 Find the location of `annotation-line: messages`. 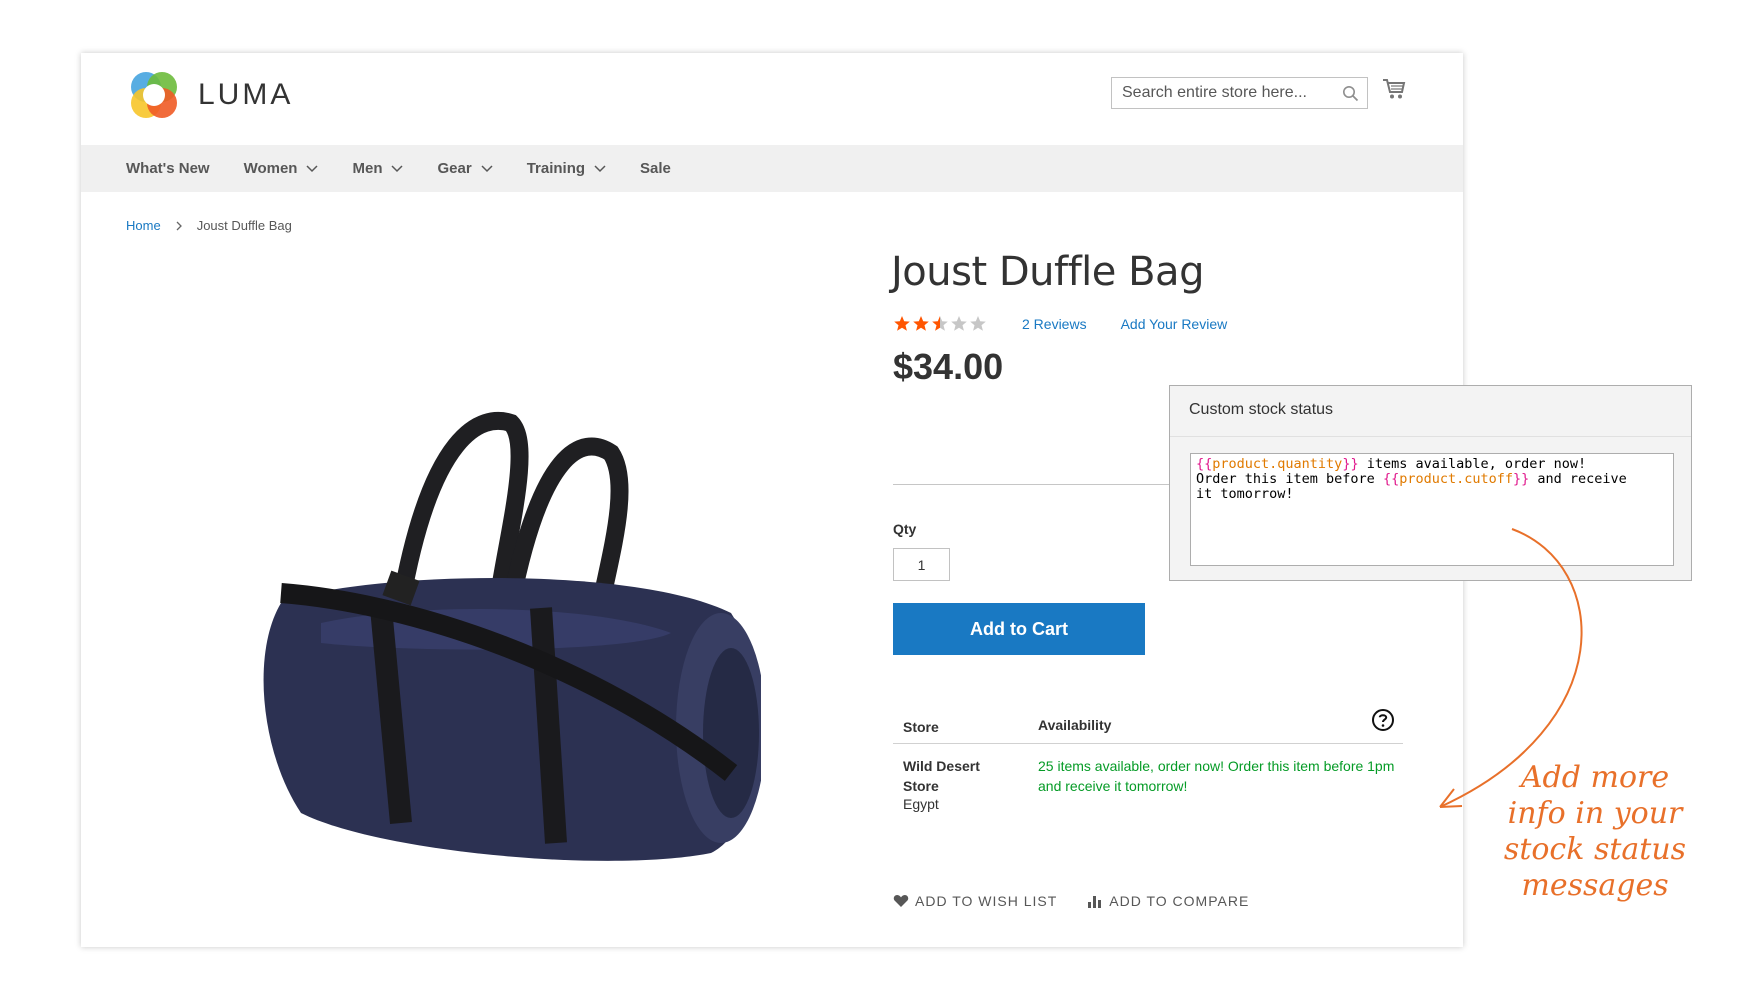

annotation-line: messages is located at coordinates (1595, 885).